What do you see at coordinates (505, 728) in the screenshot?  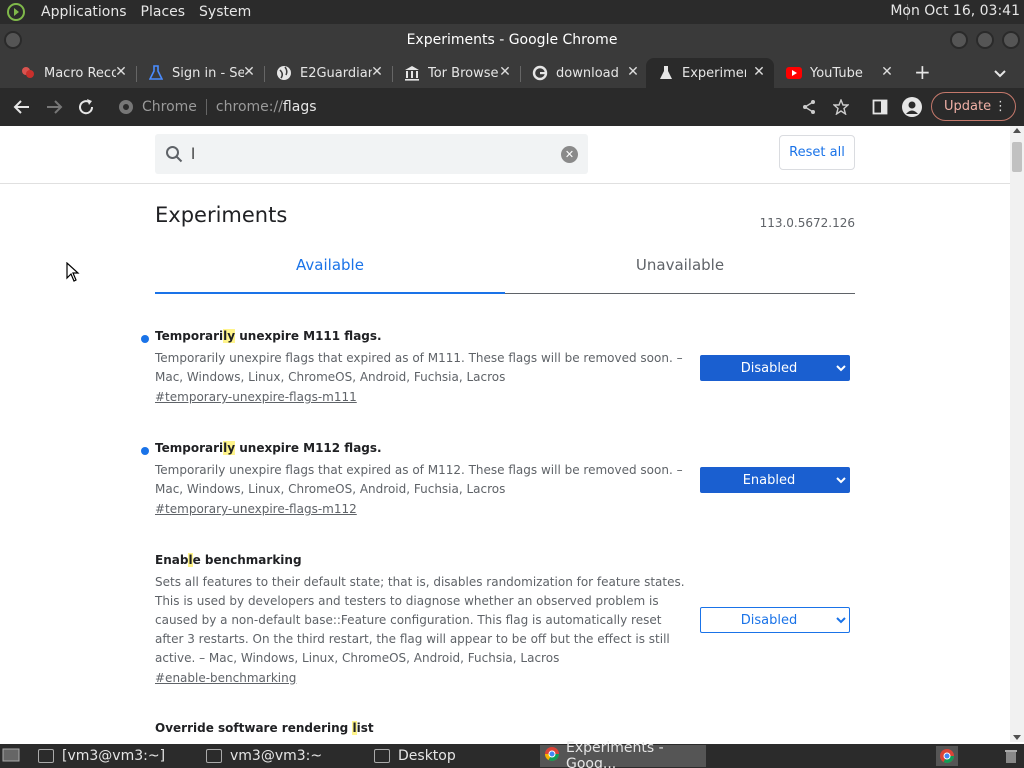 I see `flag-entry: Override software rendering list` at bounding box center [505, 728].